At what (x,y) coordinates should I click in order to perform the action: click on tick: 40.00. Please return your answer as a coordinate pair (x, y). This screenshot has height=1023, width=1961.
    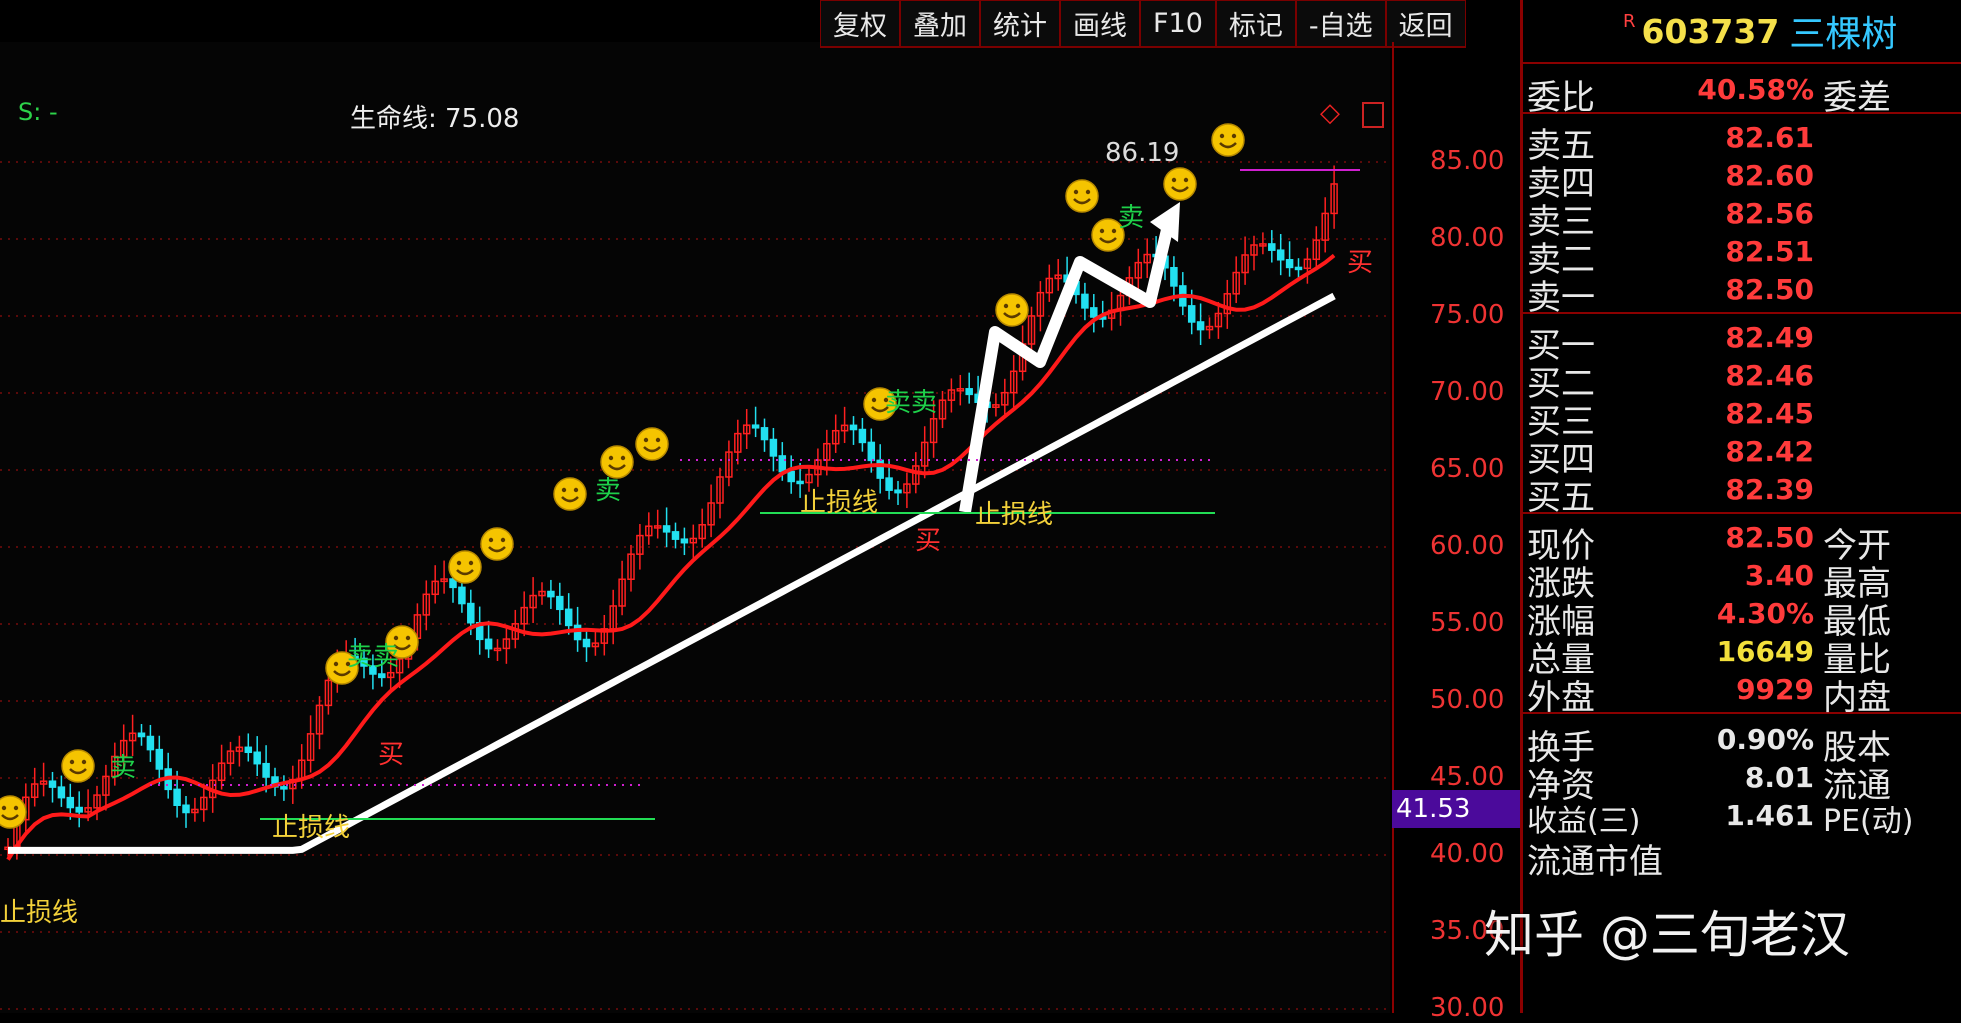
    Looking at the image, I should click on (1467, 854).